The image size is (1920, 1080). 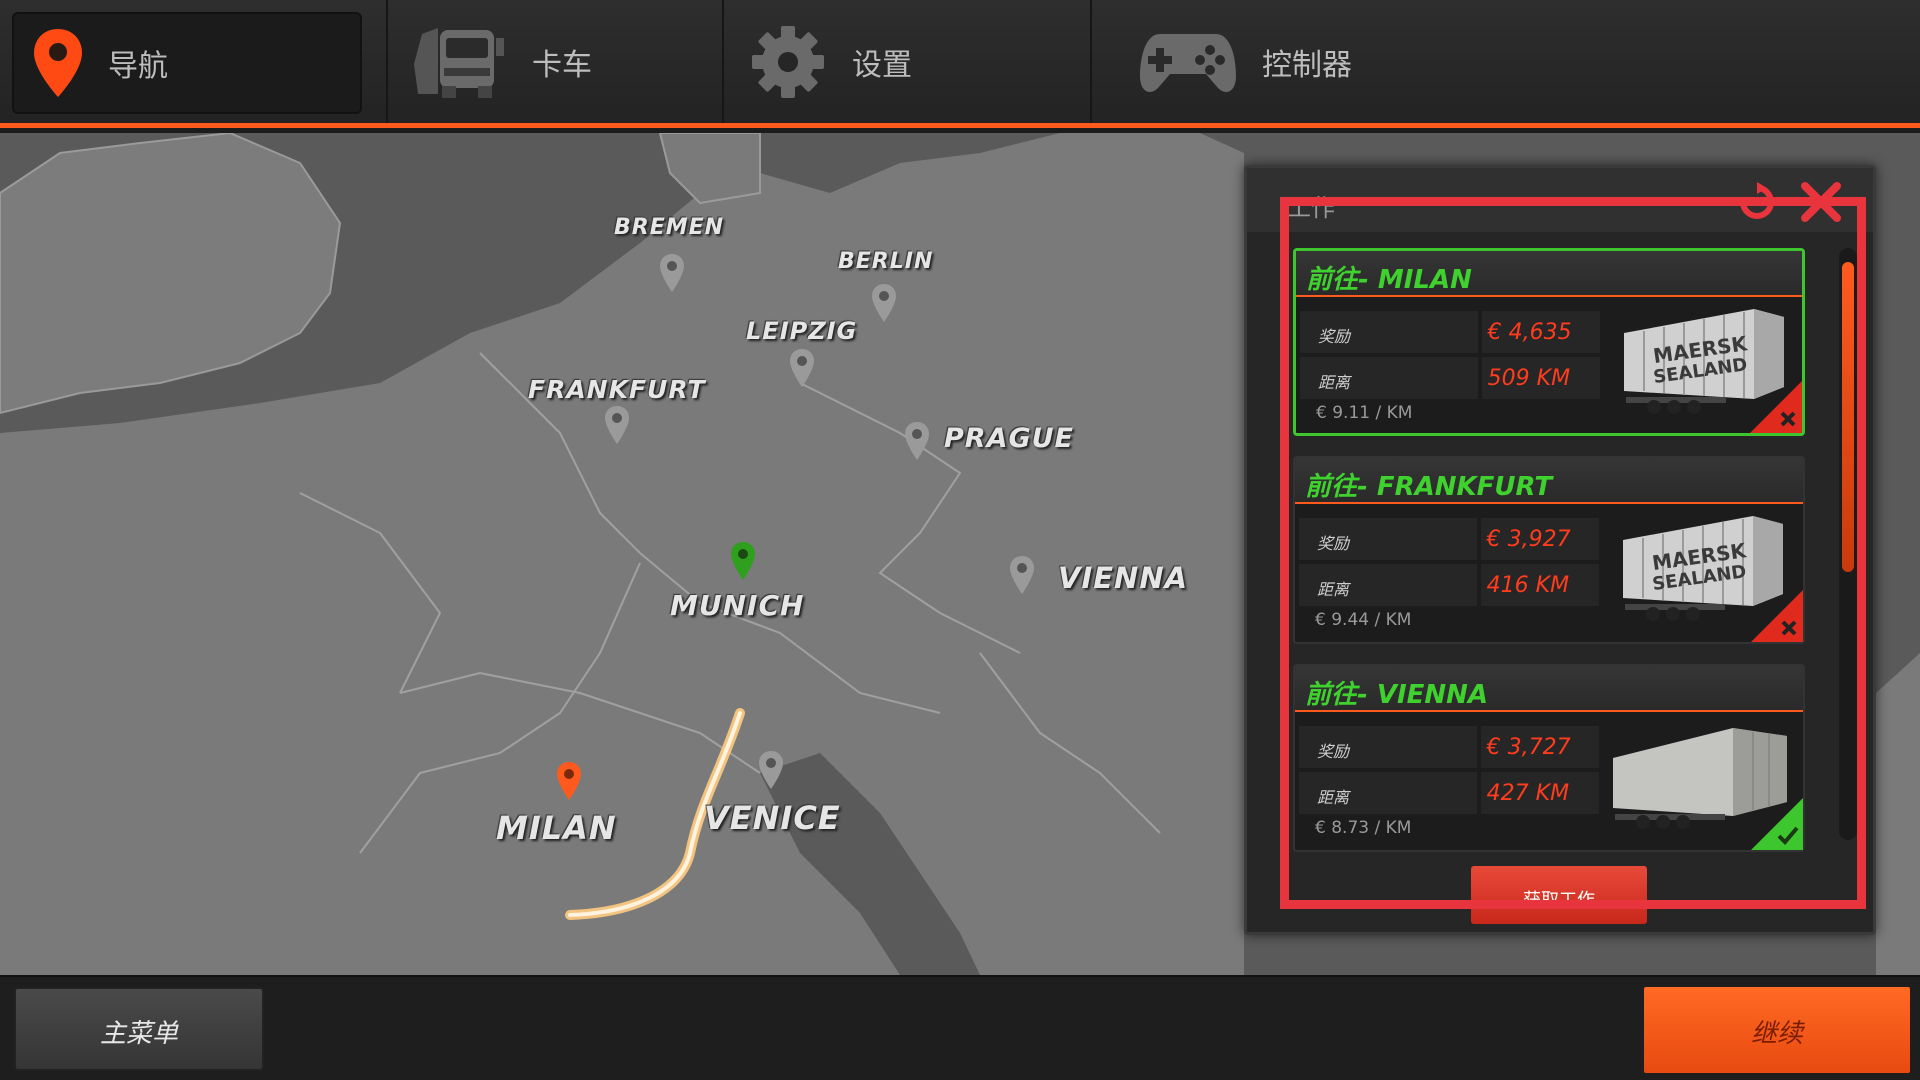 What do you see at coordinates (1123, 578) in the screenshot?
I see `city-label-vienna: VIENNA` at bounding box center [1123, 578].